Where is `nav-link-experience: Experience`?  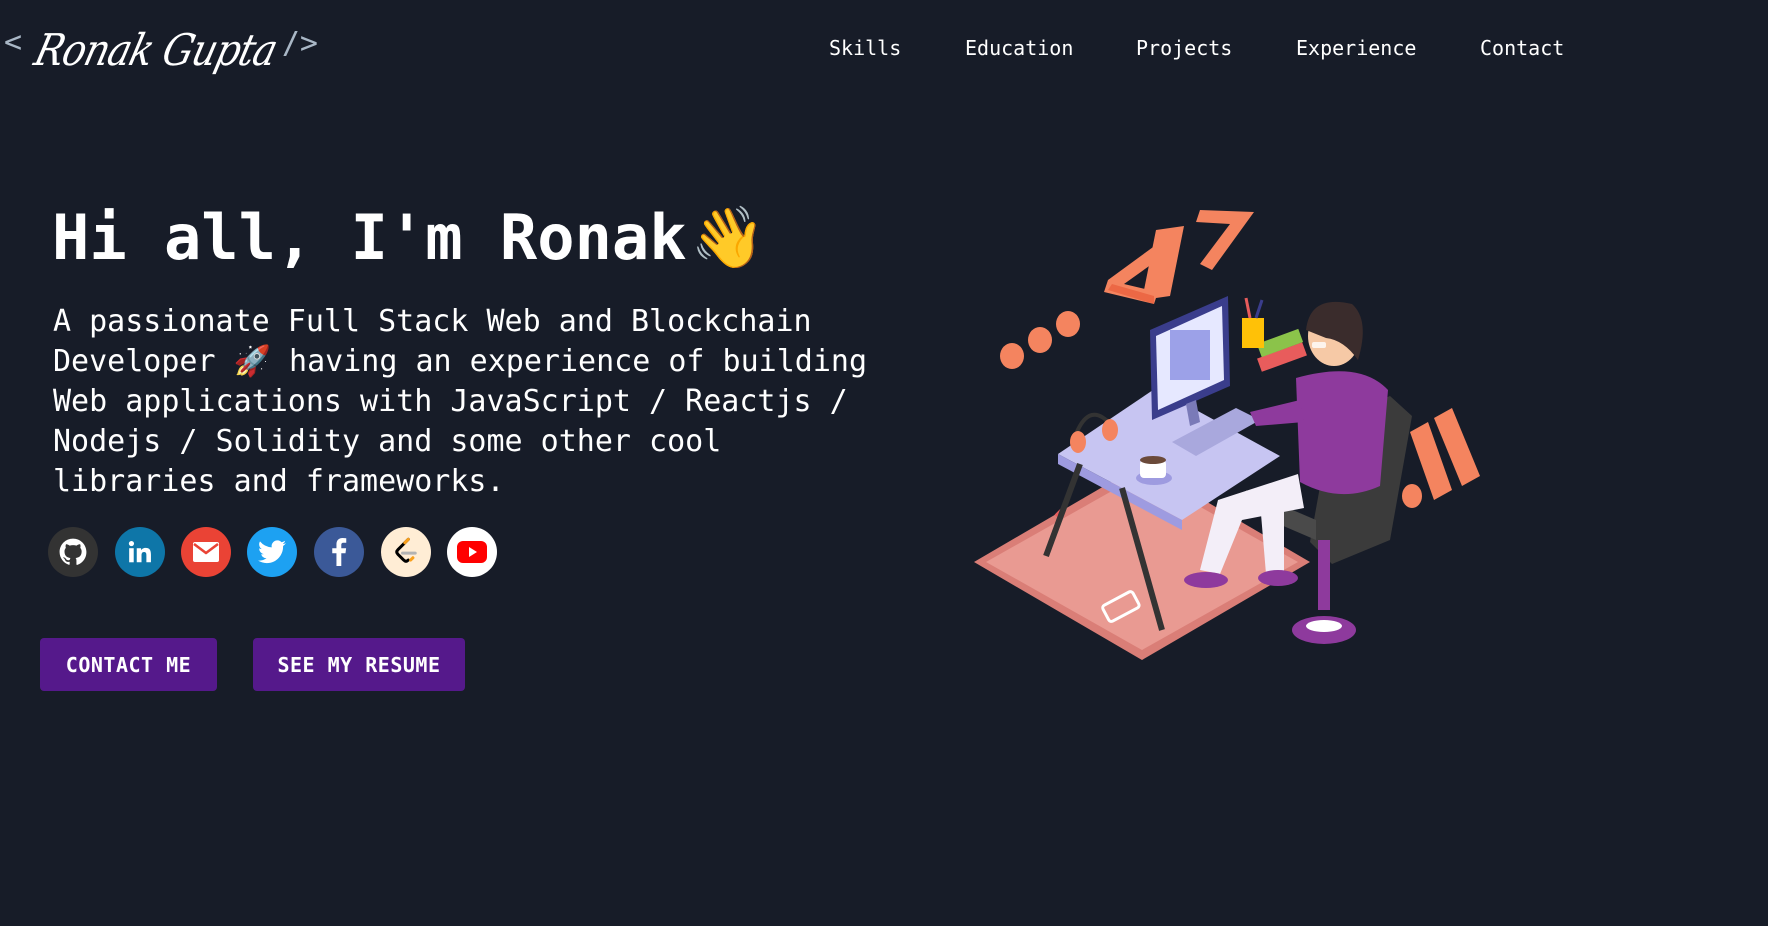 nav-link-experience: Experience is located at coordinates (1356, 48).